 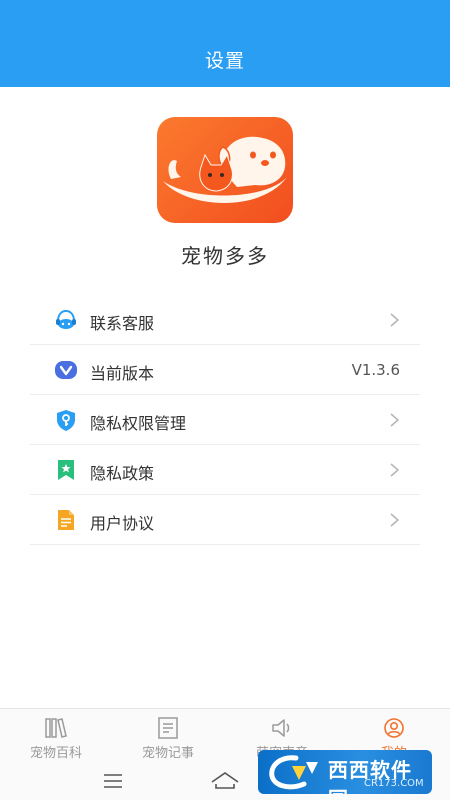 I want to click on books-icon, so click(x=56, y=728).